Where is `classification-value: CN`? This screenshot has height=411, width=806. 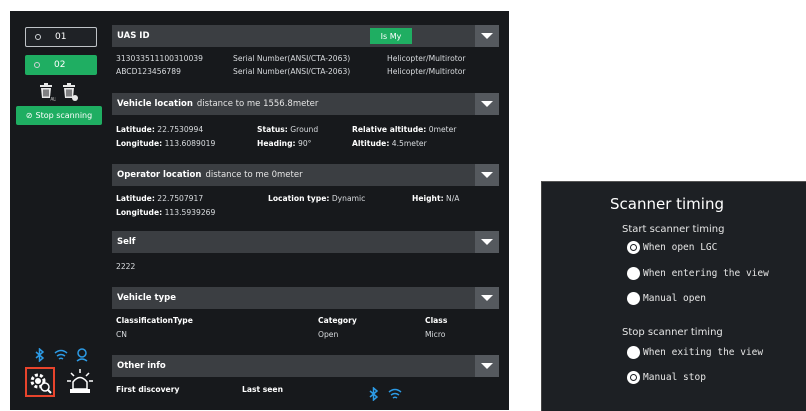
classification-value: CN is located at coordinates (121, 334).